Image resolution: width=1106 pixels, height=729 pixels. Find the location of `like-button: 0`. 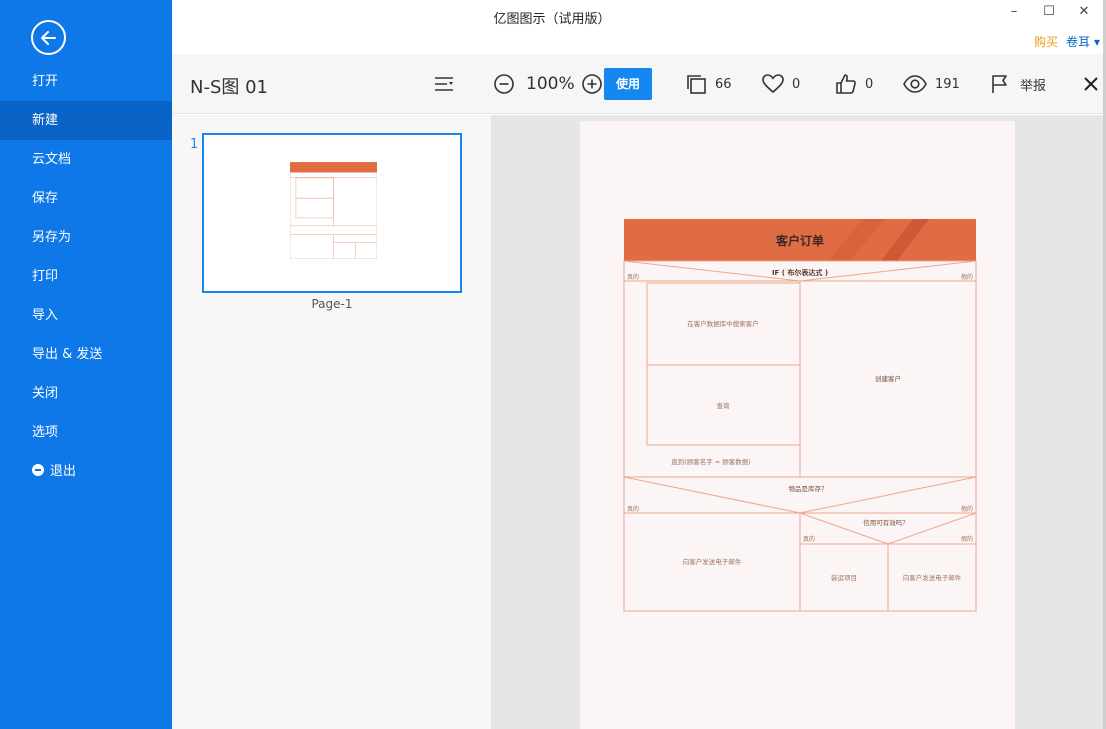

like-button: 0 is located at coordinates (854, 84).